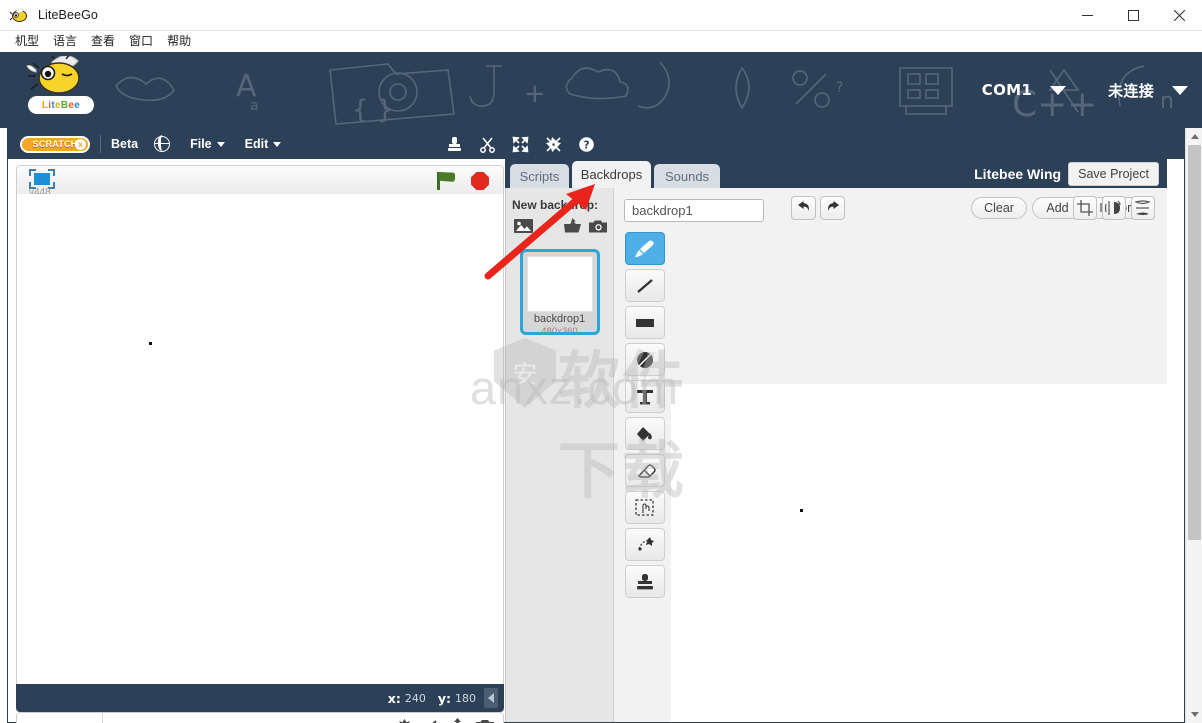 Image resolution: width=1202 pixels, height=723 pixels. Describe the element at coordinates (1143, 208) in the screenshot. I see `flip-vertical-icon` at that location.